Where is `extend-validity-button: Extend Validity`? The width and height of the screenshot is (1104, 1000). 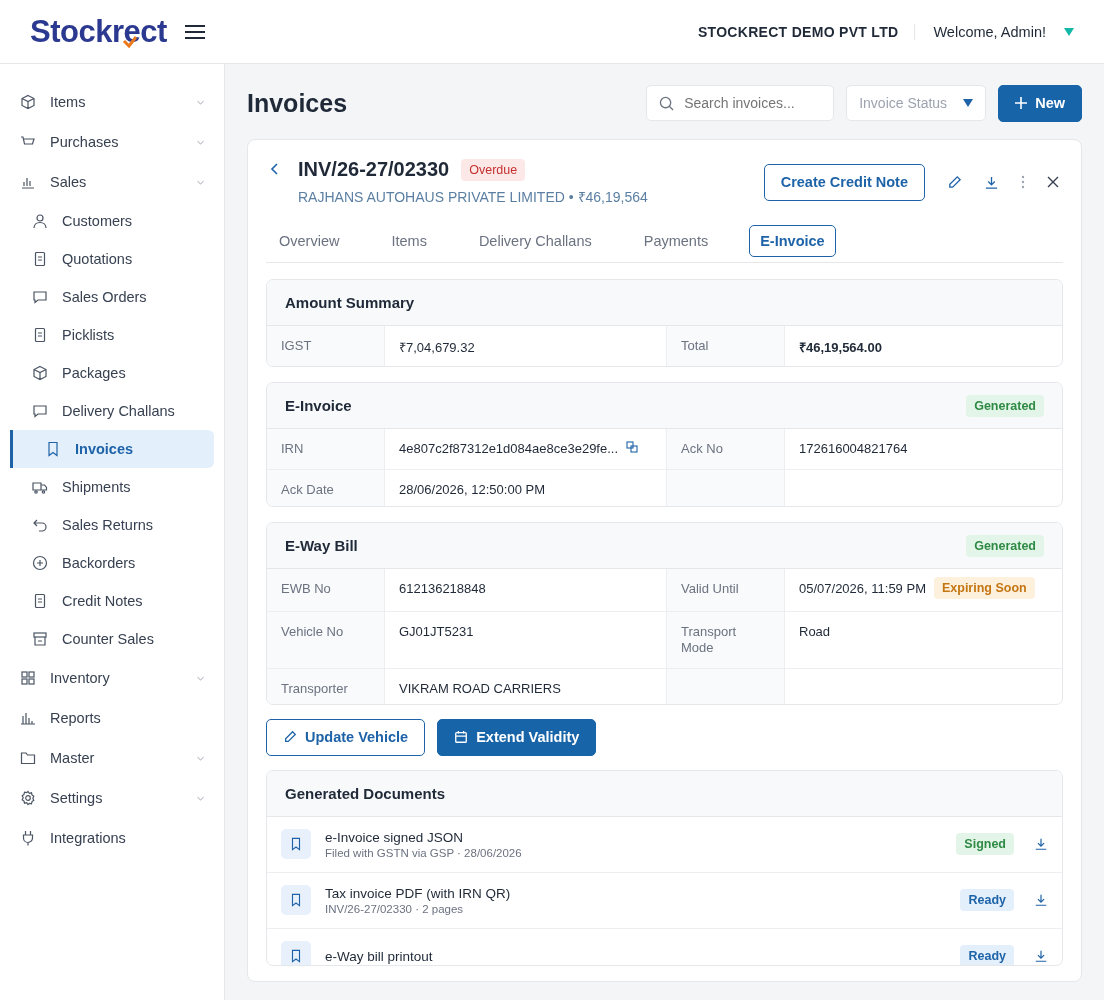 extend-validity-button: Extend Validity is located at coordinates (517, 737).